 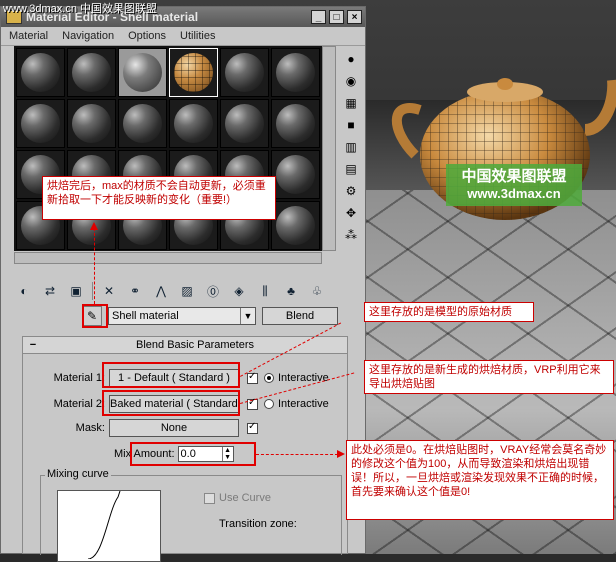 I want to click on put-to-scene-icon: ⇄, so click(x=50, y=291).